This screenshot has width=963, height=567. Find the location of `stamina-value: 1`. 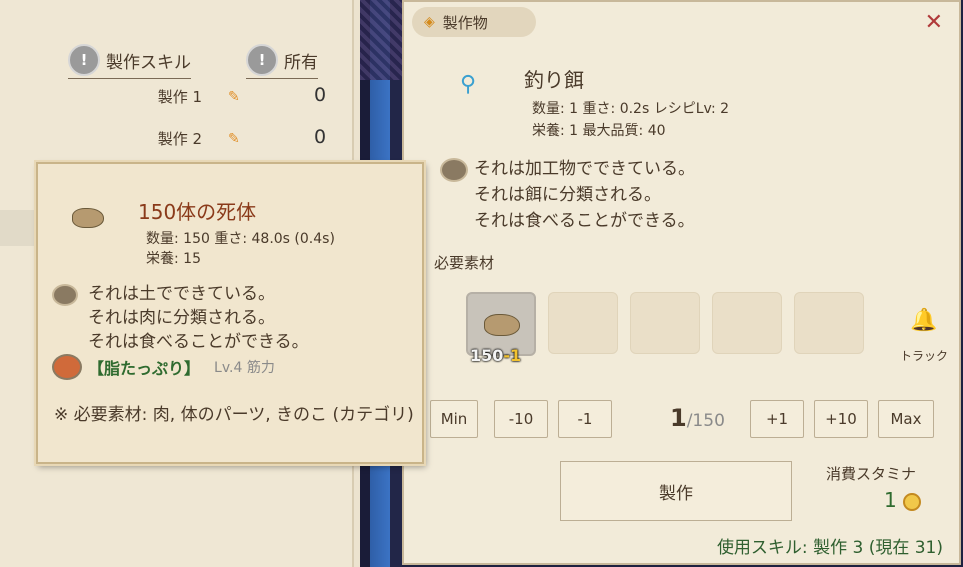

stamina-value: 1 is located at coordinates (902, 500).